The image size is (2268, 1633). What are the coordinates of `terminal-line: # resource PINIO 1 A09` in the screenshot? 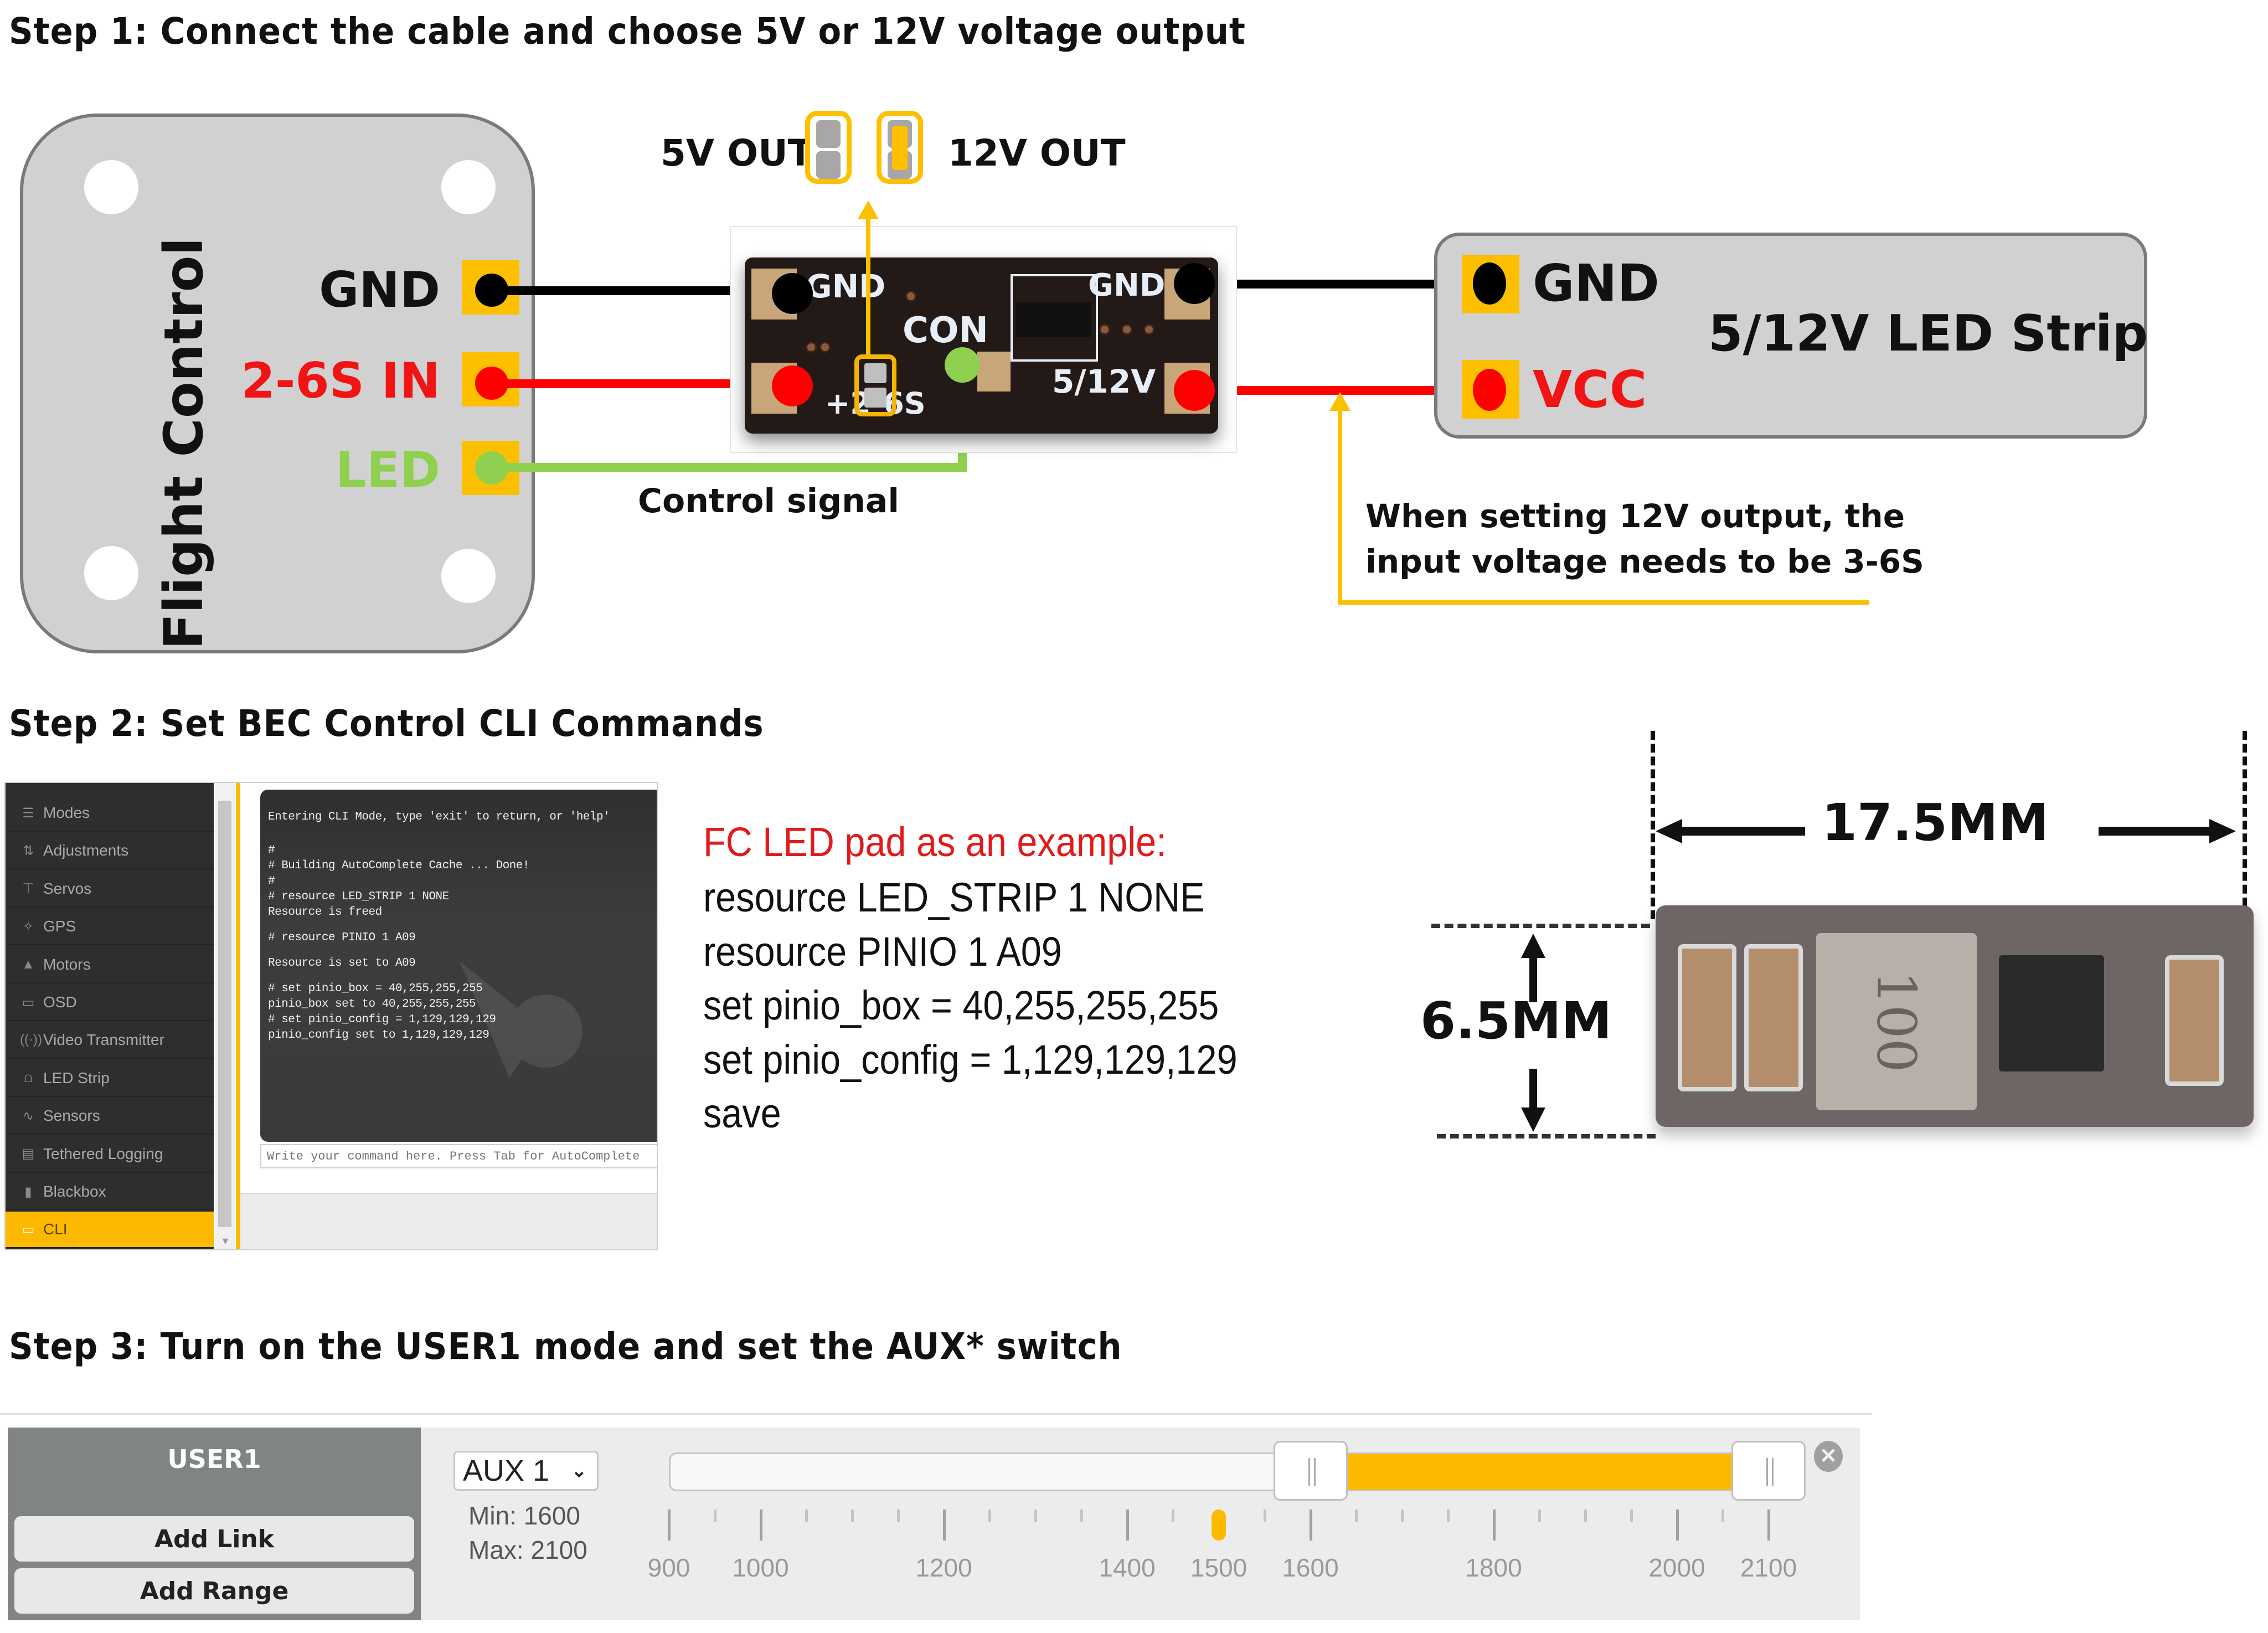 It's located at (342, 937).